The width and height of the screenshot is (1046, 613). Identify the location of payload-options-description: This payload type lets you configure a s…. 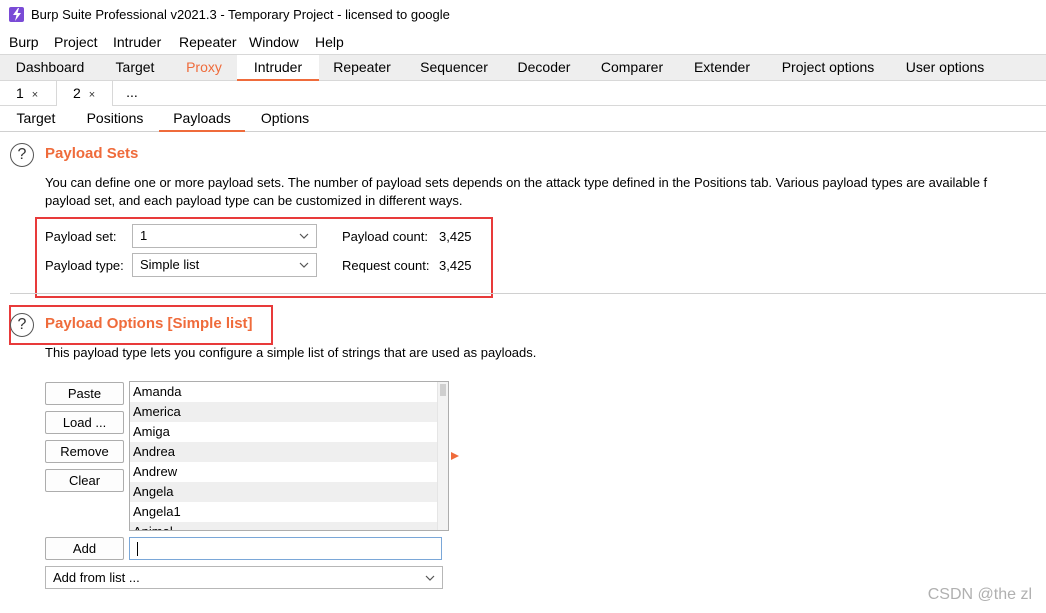
(291, 352).